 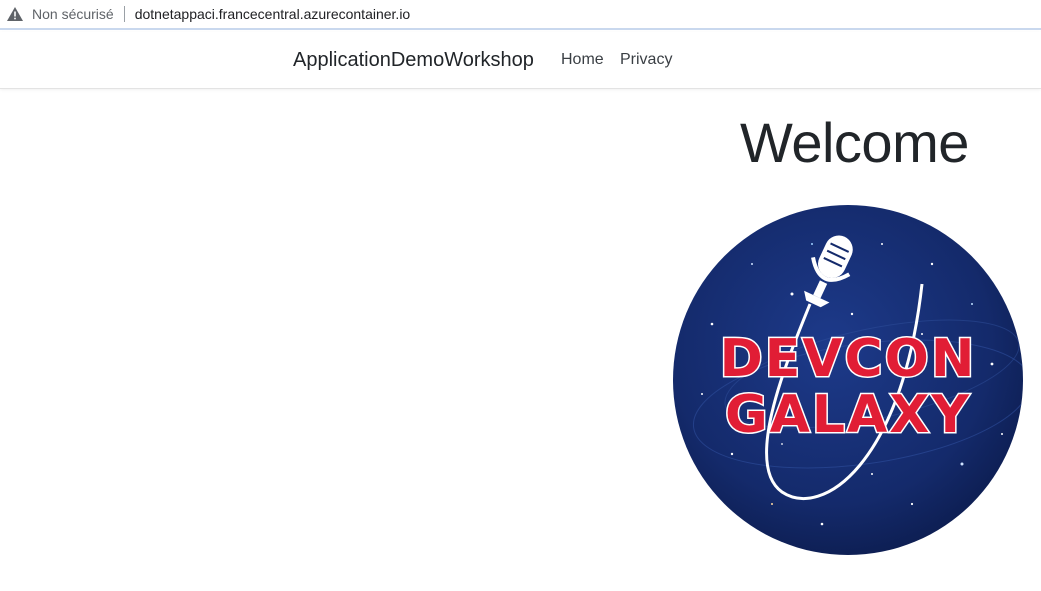 I want to click on nav-link-privacy: Privacy, so click(x=646, y=60).